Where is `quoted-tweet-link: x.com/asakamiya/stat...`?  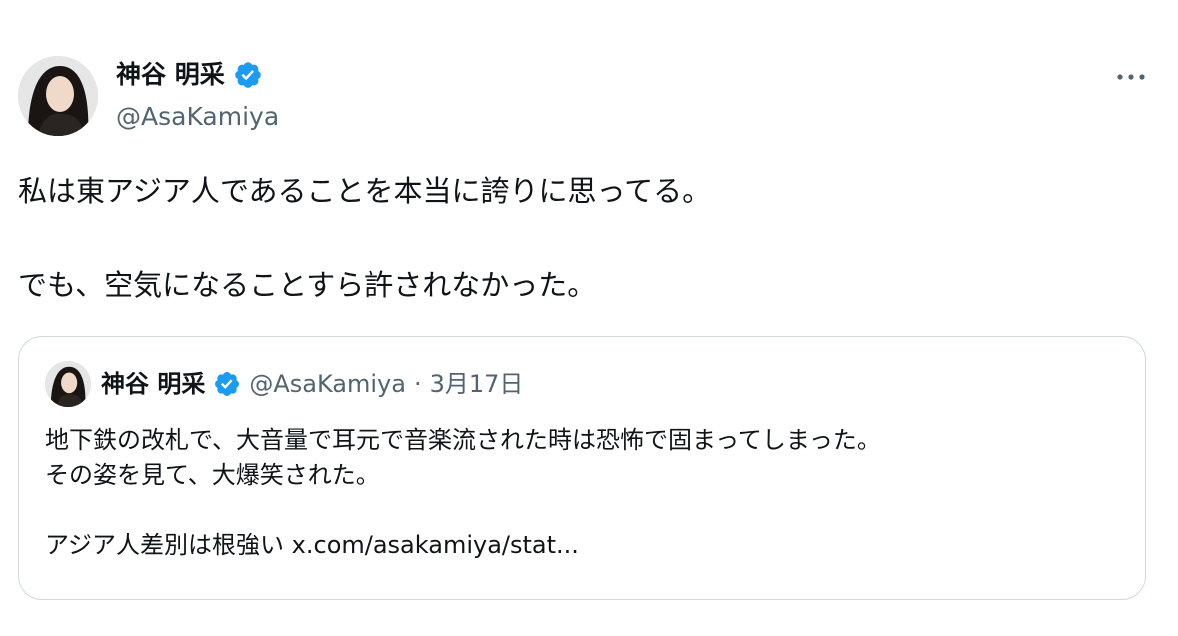
quoted-tweet-link: x.com/asakamiya/stat... is located at coordinates (435, 545).